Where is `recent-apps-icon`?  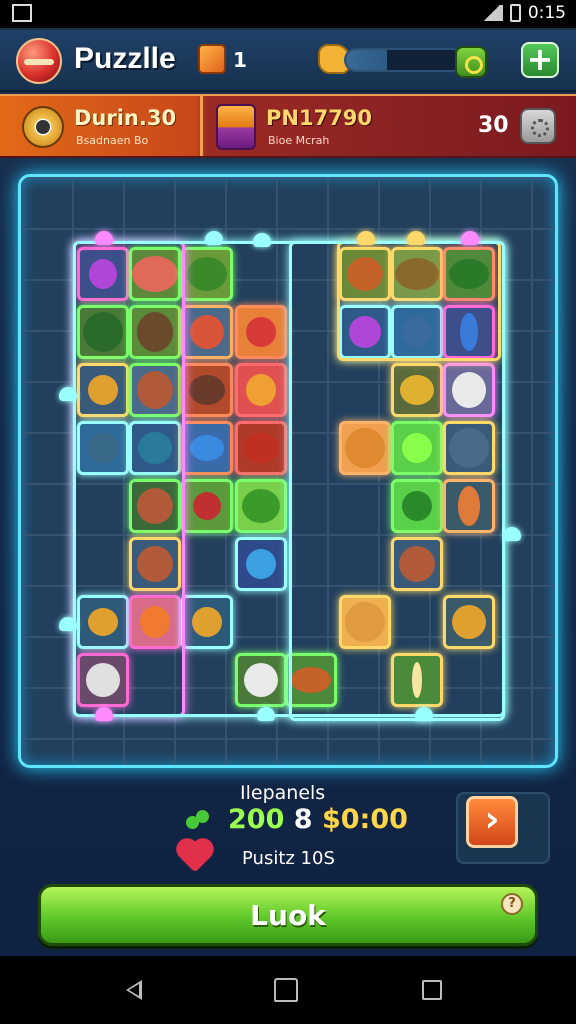
recent-apps-icon is located at coordinates (432, 990).